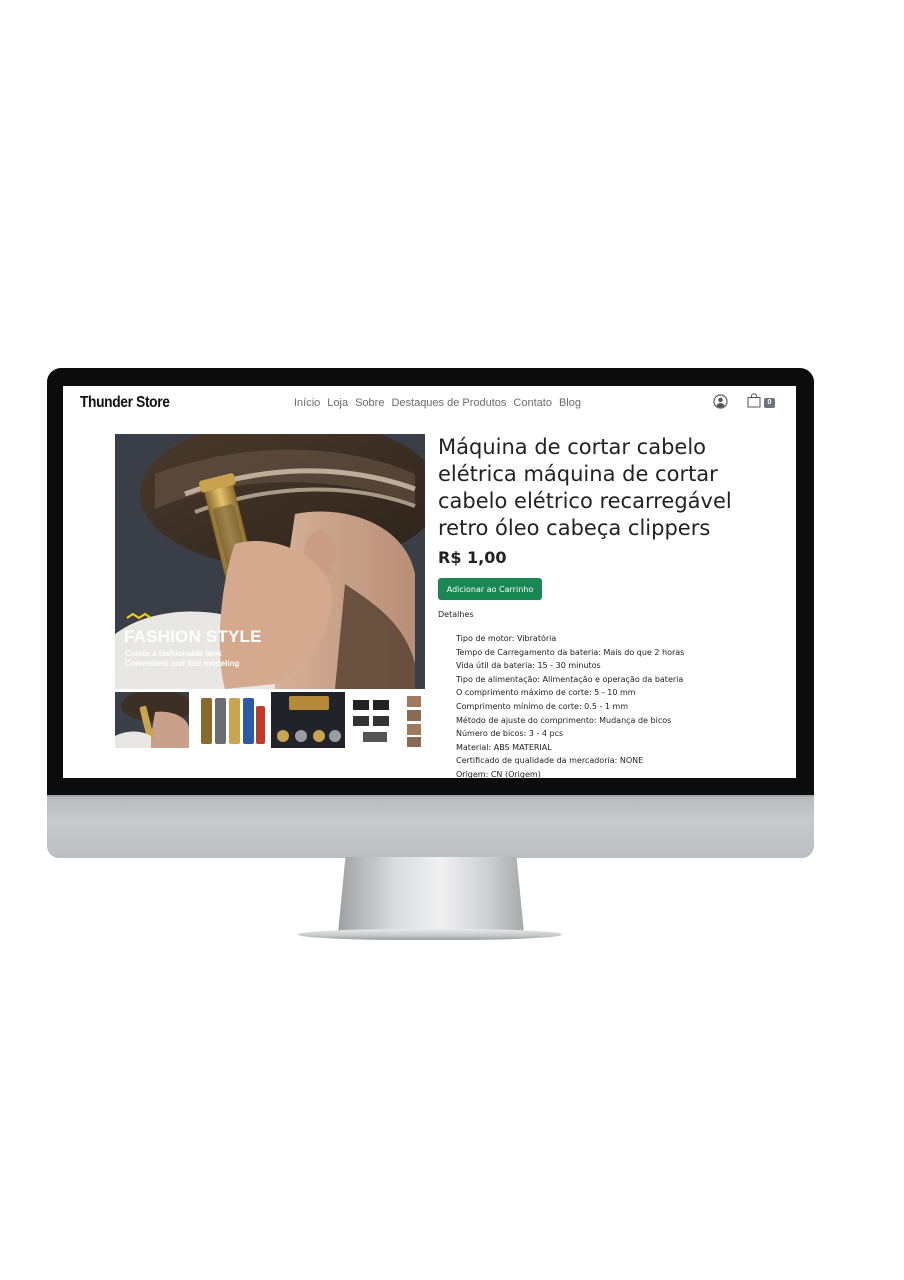 The height and width of the screenshot is (1280, 904). Describe the element at coordinates (307, 403) in the screenshot. I see `nav-link-inicio: Início` at that location.